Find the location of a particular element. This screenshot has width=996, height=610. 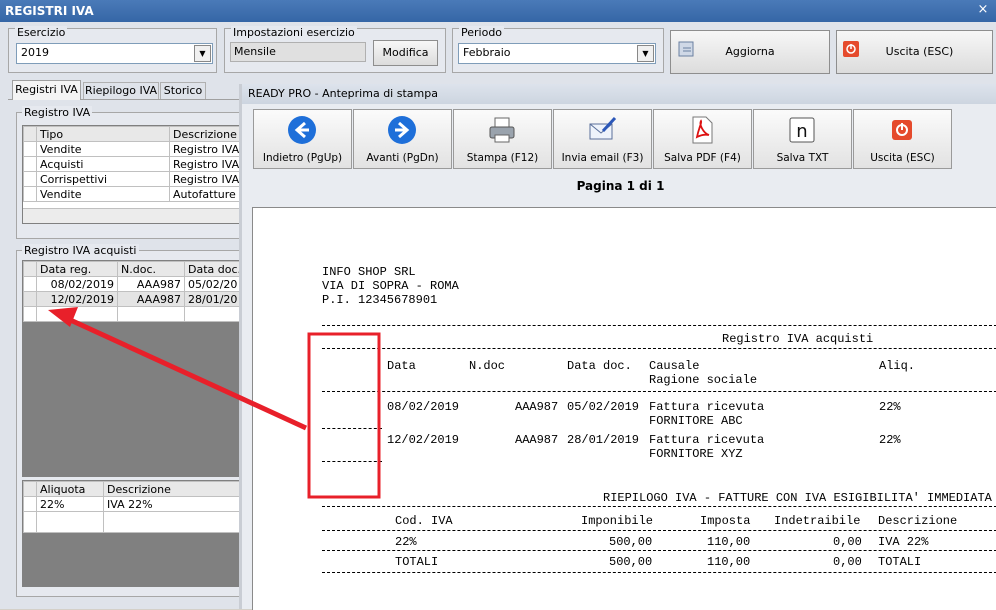

annotation-overlay is located at coordinates (214, 403).